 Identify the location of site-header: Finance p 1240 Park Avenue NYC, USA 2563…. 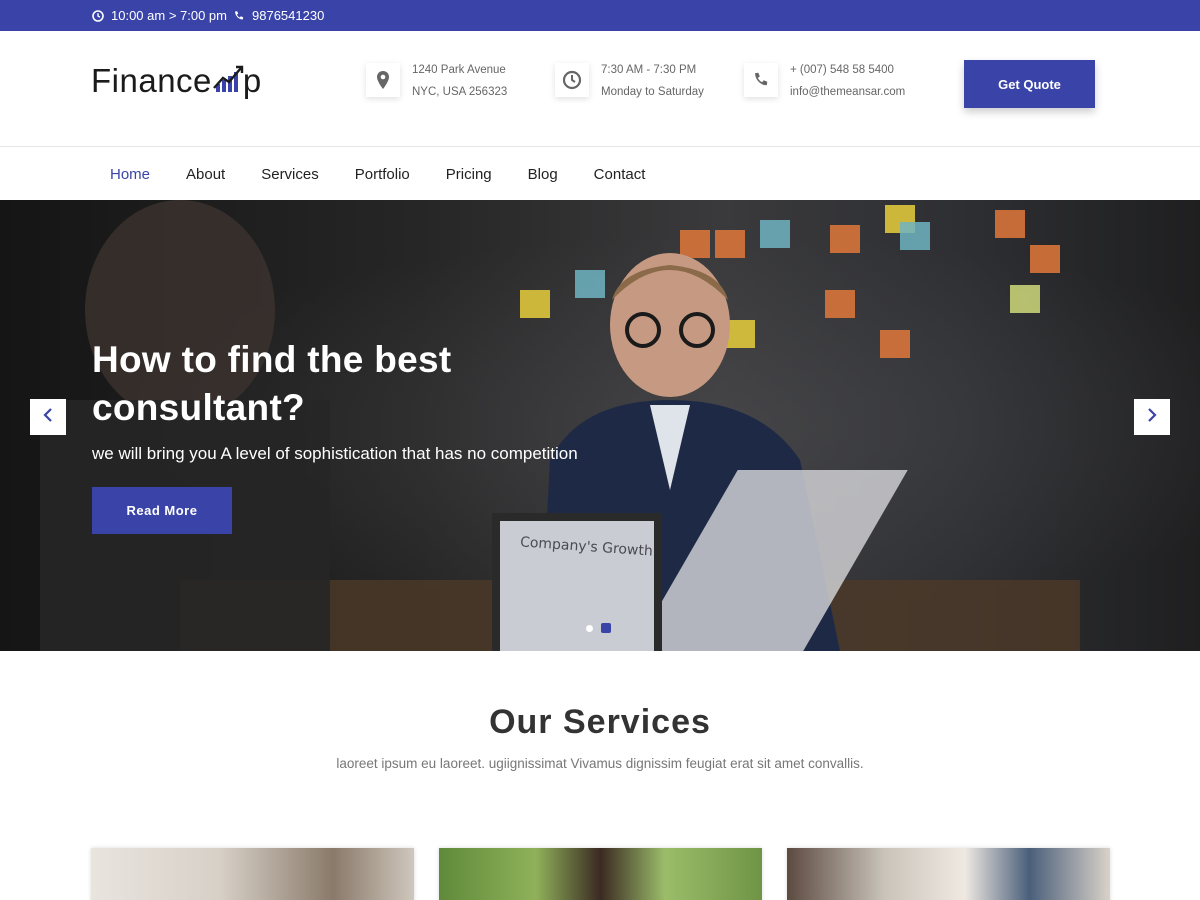
(600, 89).